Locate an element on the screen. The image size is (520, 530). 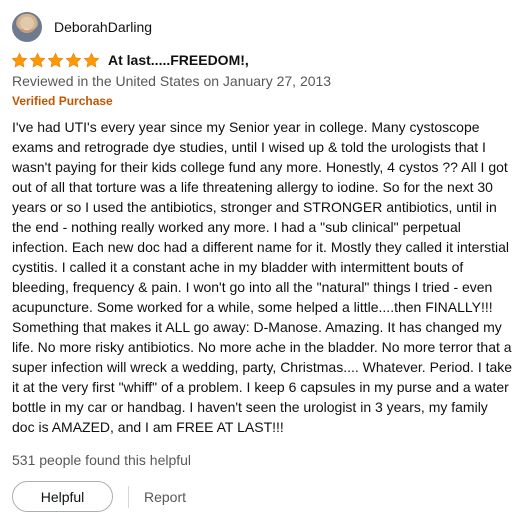
action-divider is located at coordinates (128, 496).